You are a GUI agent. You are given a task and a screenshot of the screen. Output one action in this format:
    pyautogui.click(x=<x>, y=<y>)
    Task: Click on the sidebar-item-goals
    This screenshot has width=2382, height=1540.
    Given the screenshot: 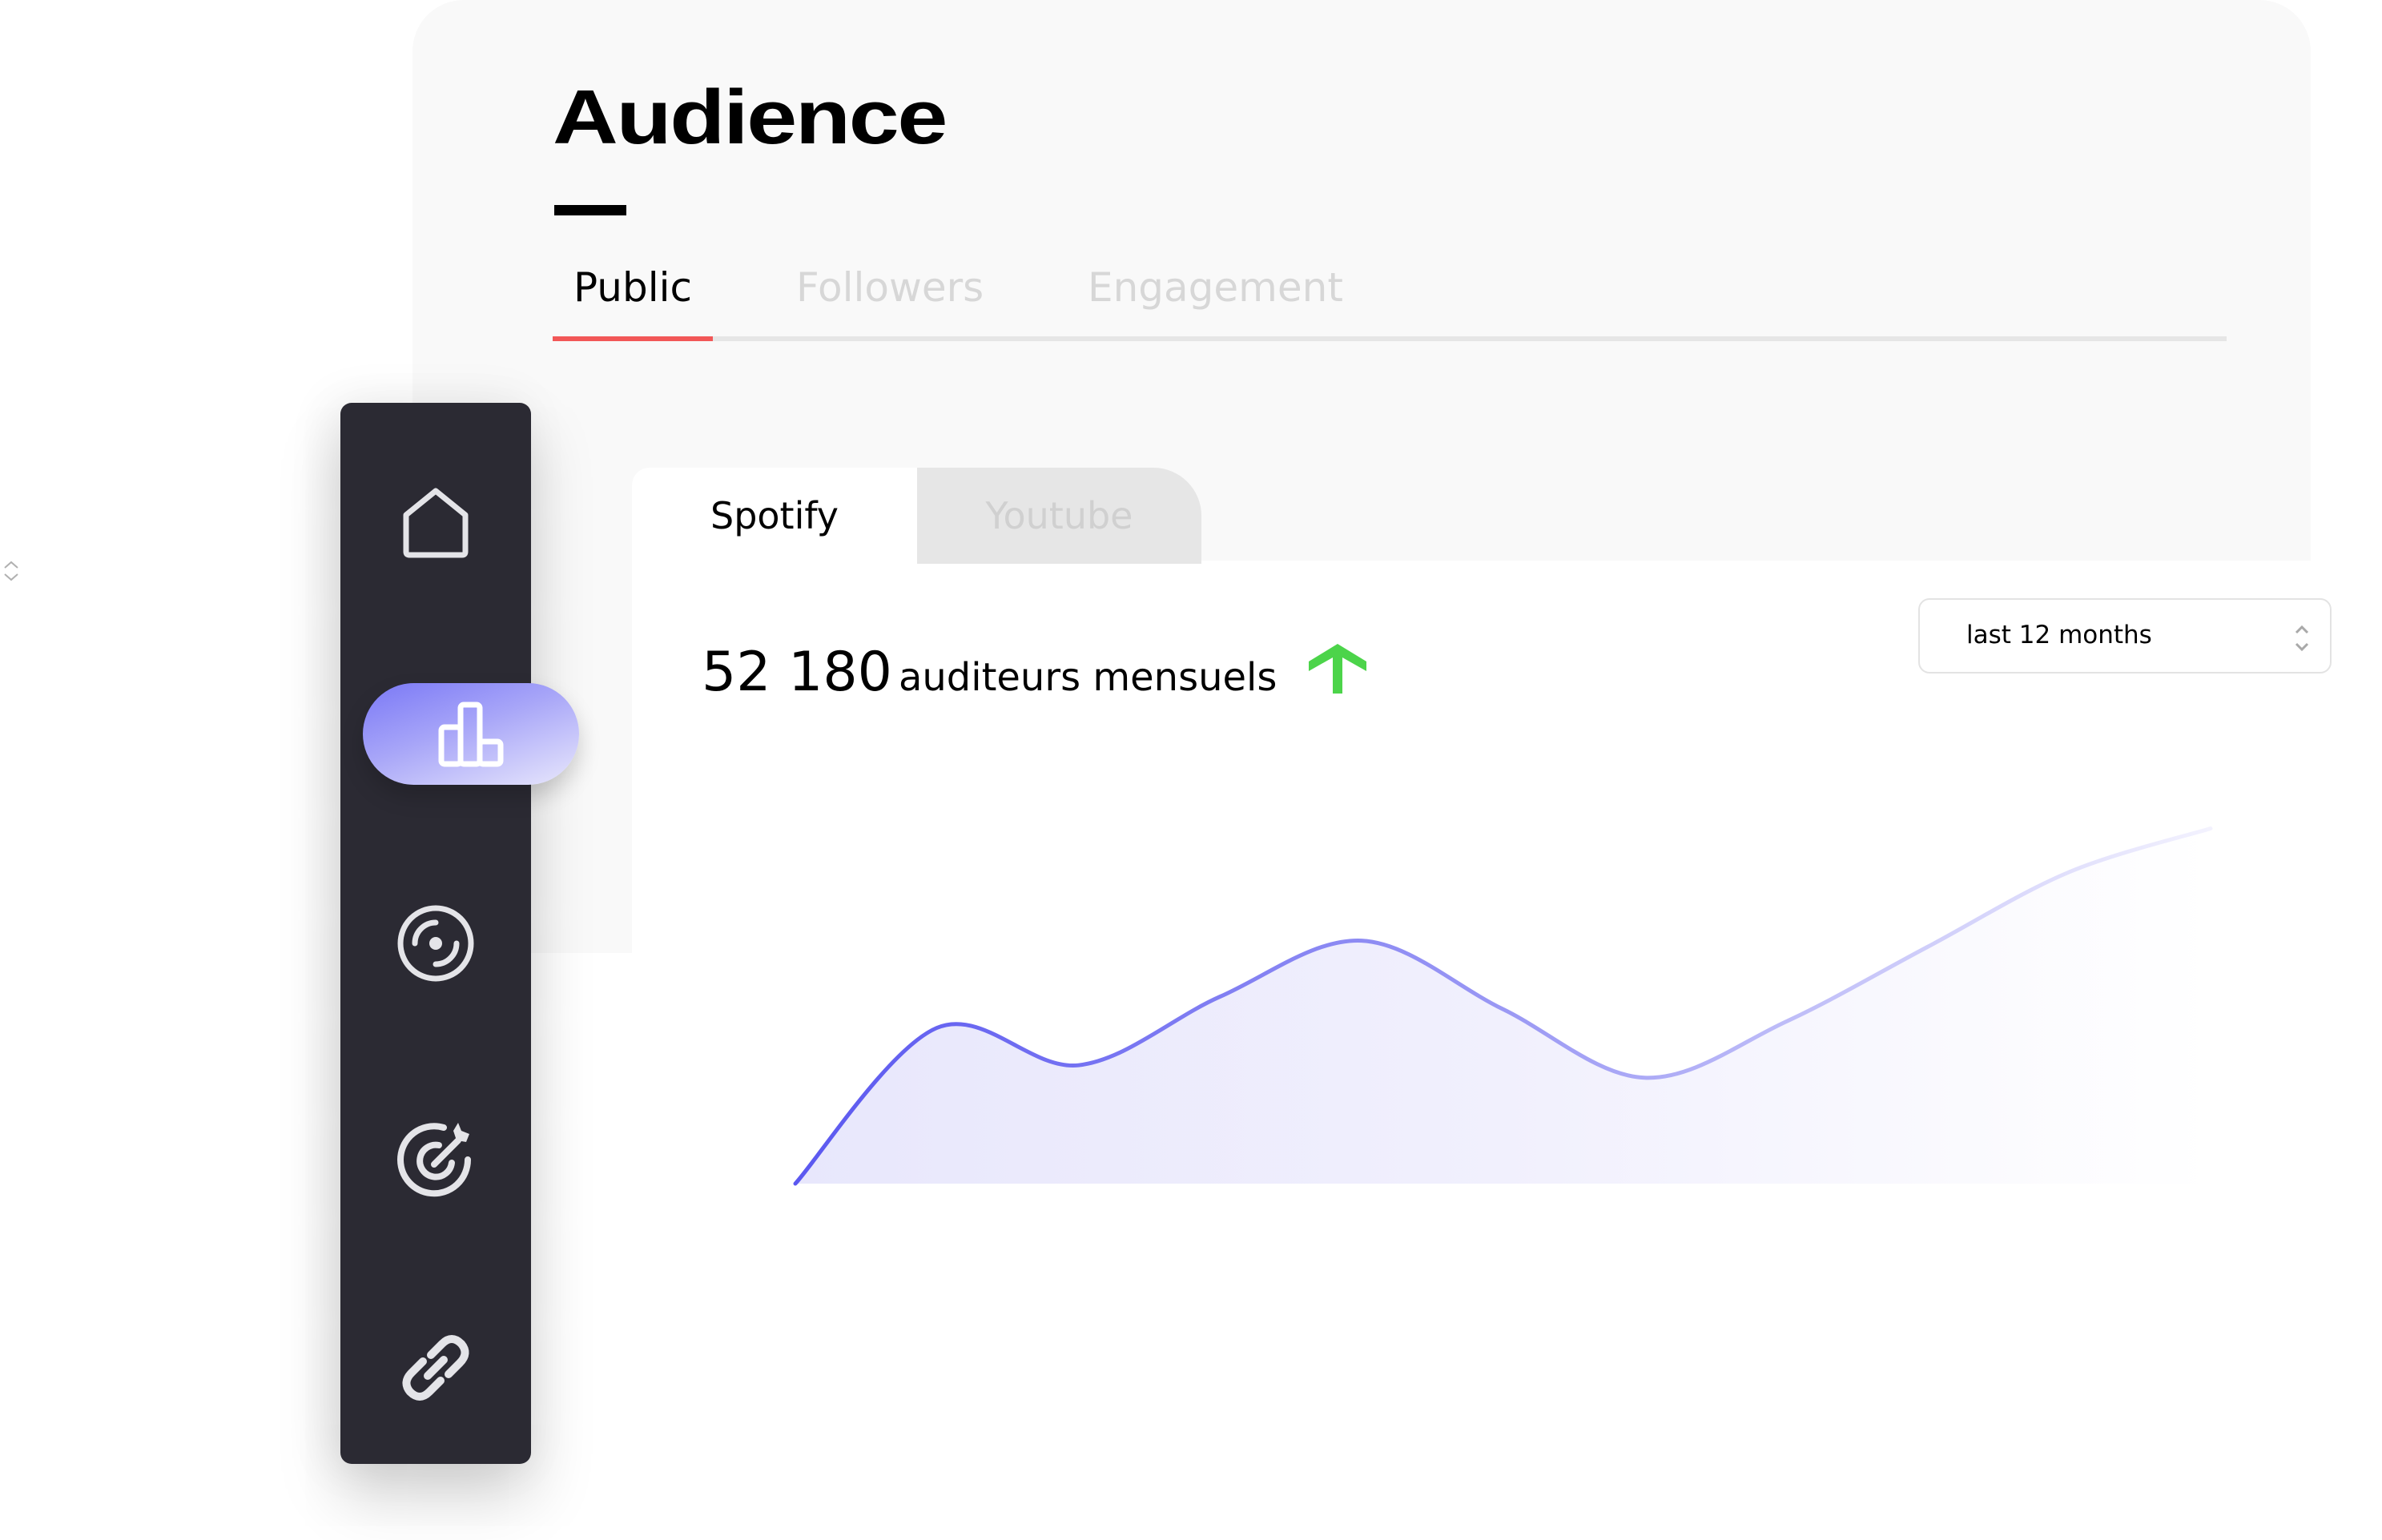 What is the action you would take?
    pyautogui.click(x=435, y=1160)
    